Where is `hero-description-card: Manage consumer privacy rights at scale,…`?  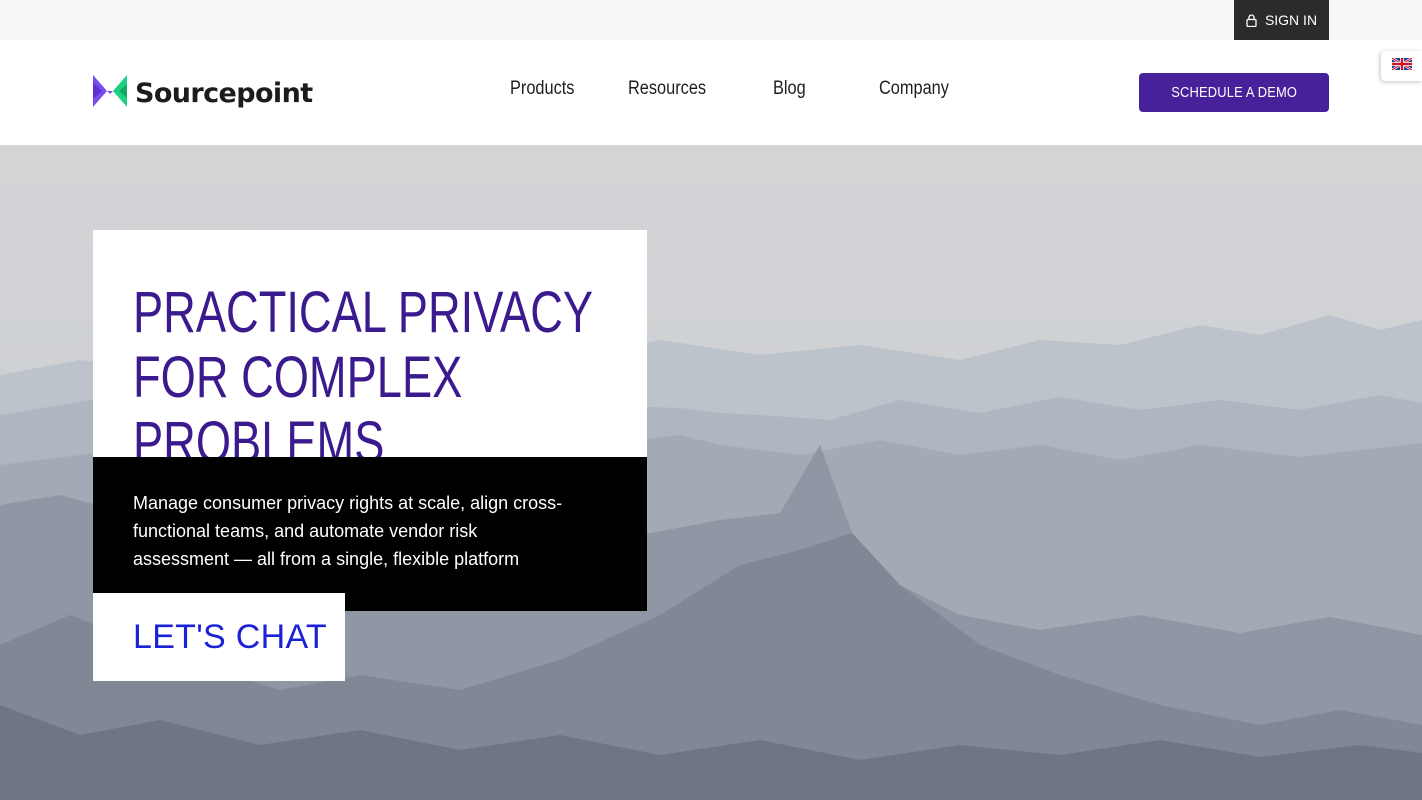 hero-description-card: Manage consumer privacy rights at scale,… is located at coordinates (370, 534).